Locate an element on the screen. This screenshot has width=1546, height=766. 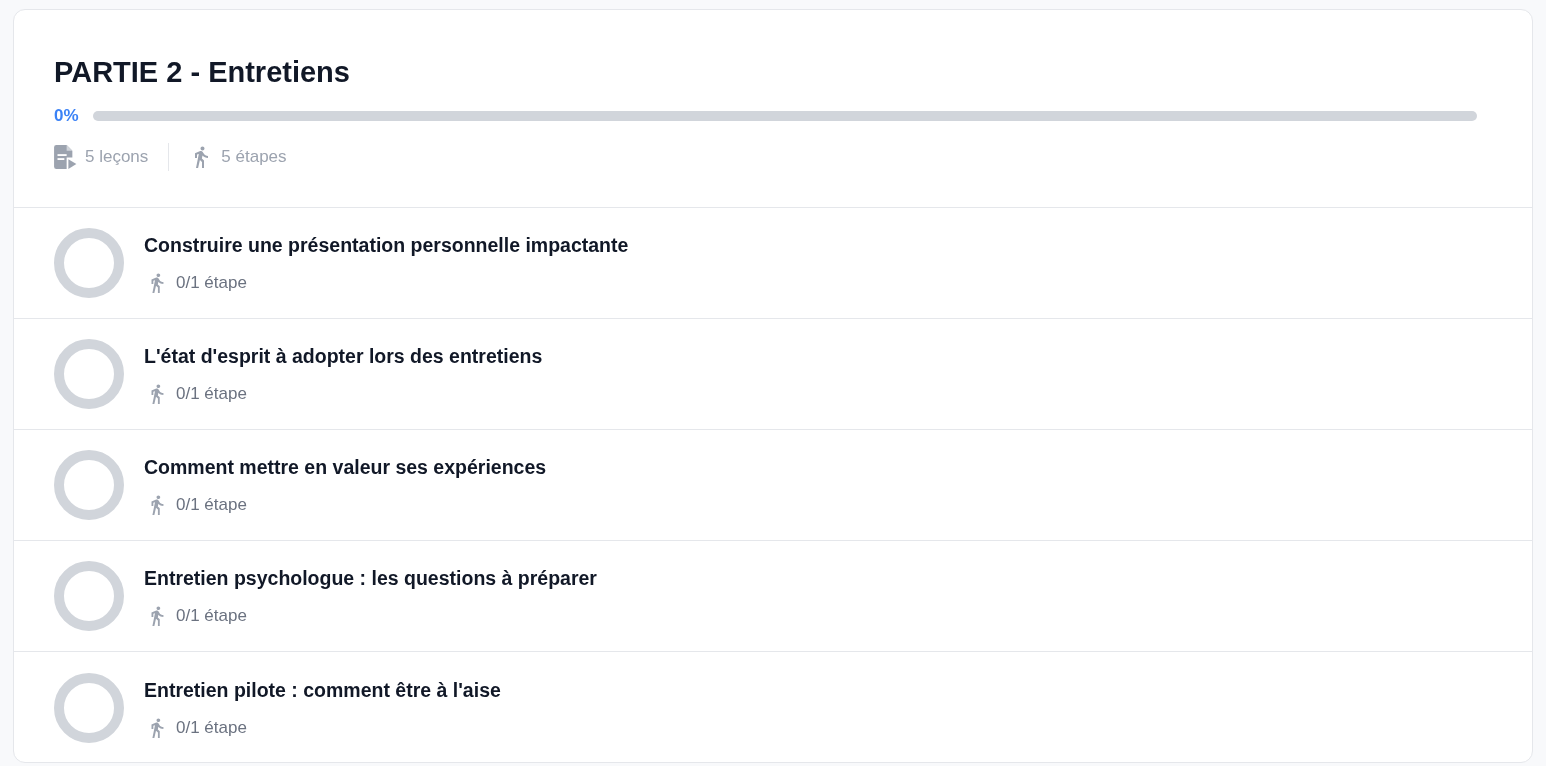
lesson-title: Entretien pilote : comment être à l'aise is located at coordinates (322, 689).